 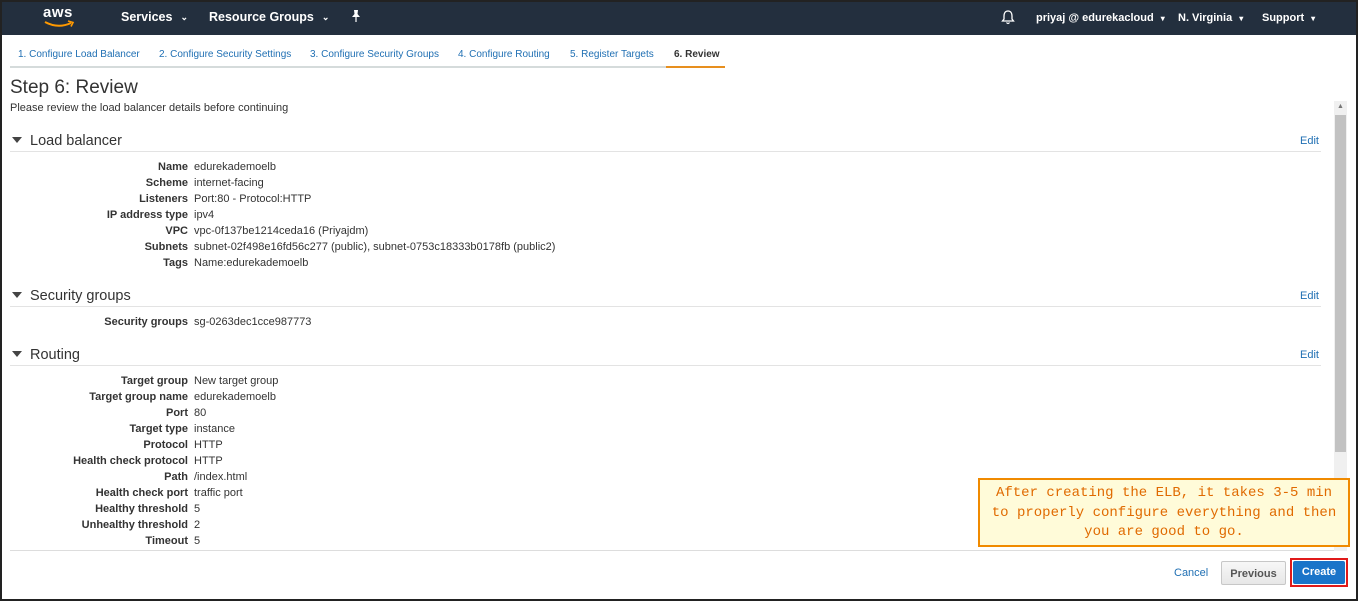 I want to click on detail-value: 80, so click(x=200, y=413).